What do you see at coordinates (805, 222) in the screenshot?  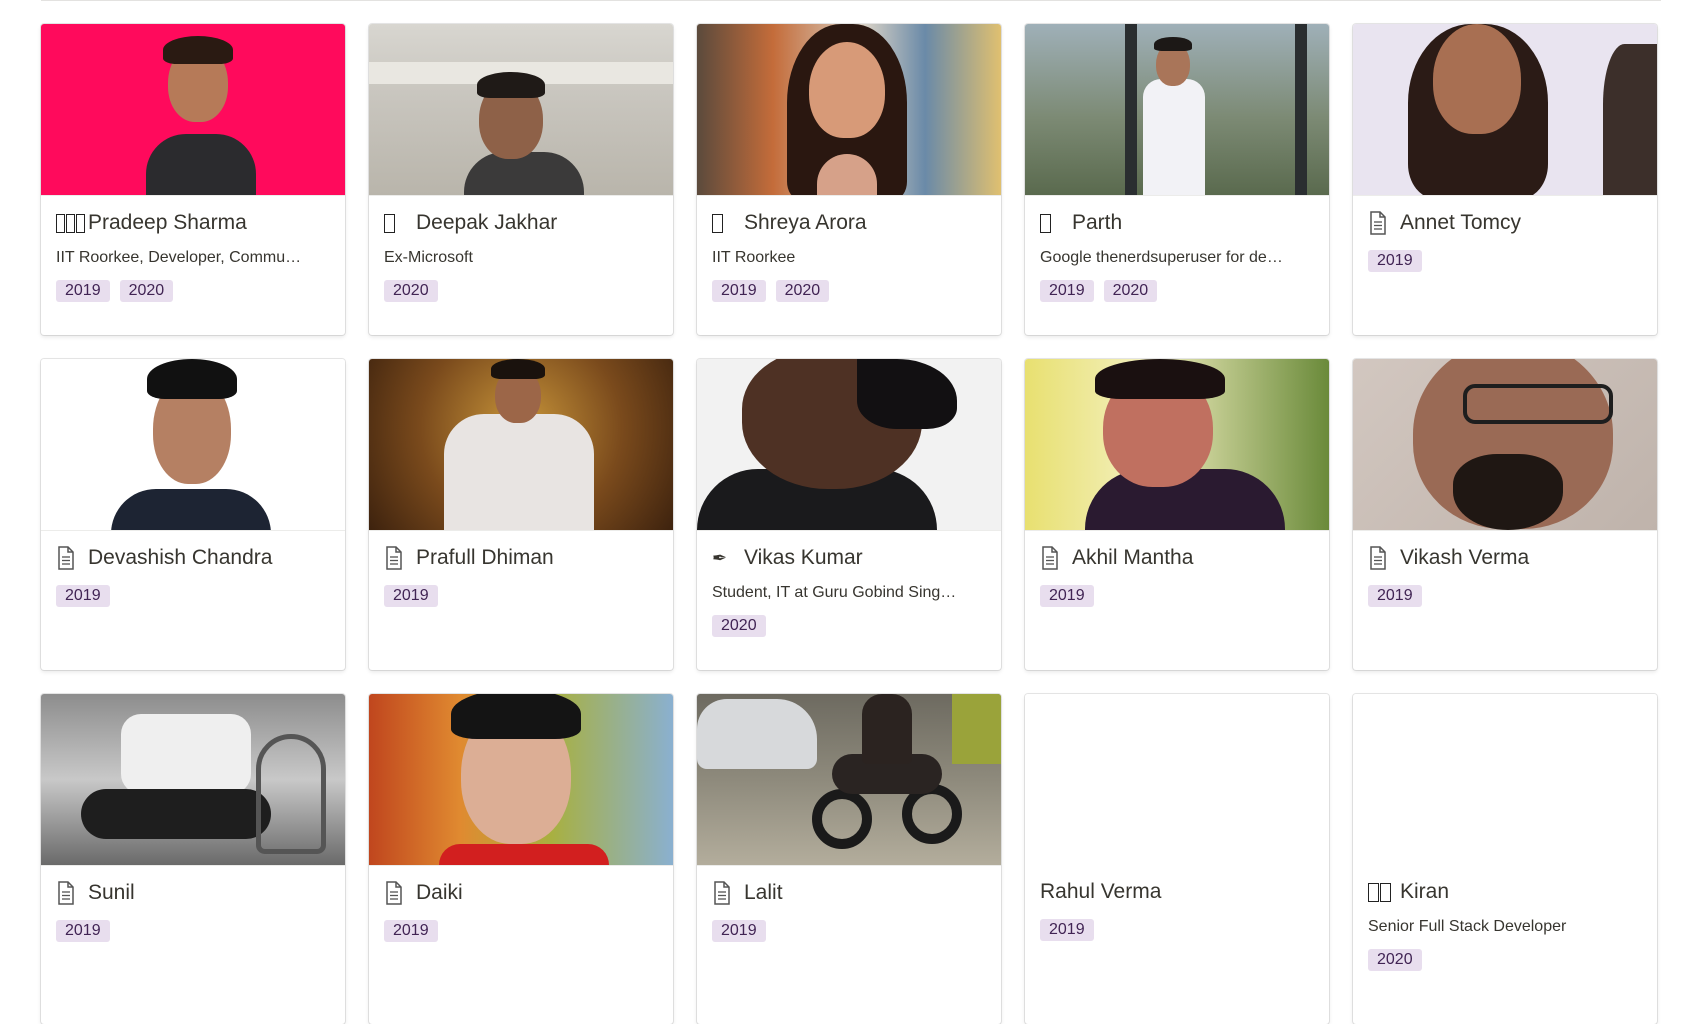 I see `card-title: Shreya Arora` at bounding box center [805, 222].